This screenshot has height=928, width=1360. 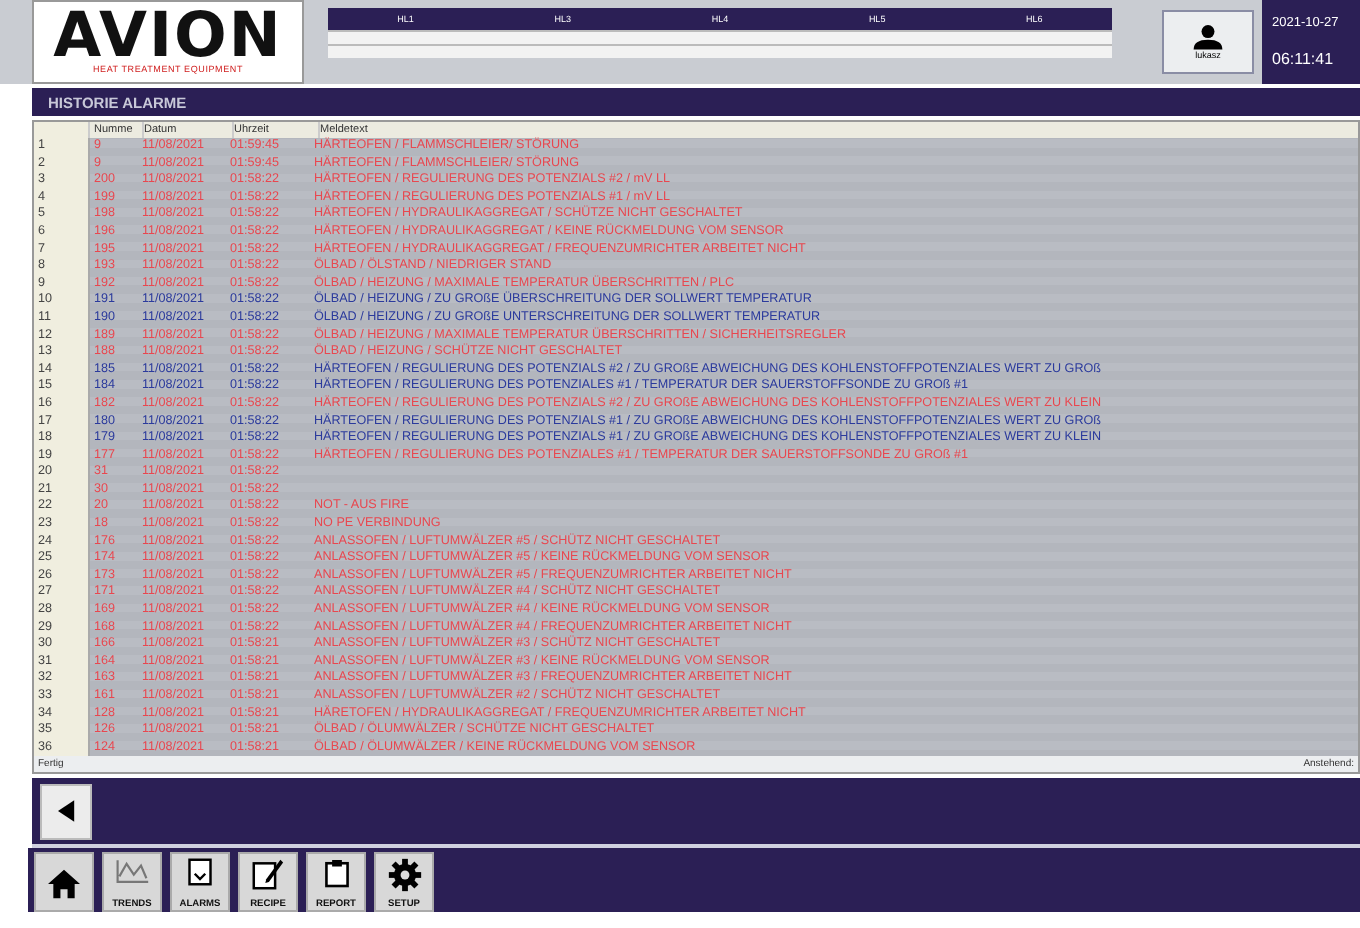 I want to click on chart-icon, so click(x=132, y=871).